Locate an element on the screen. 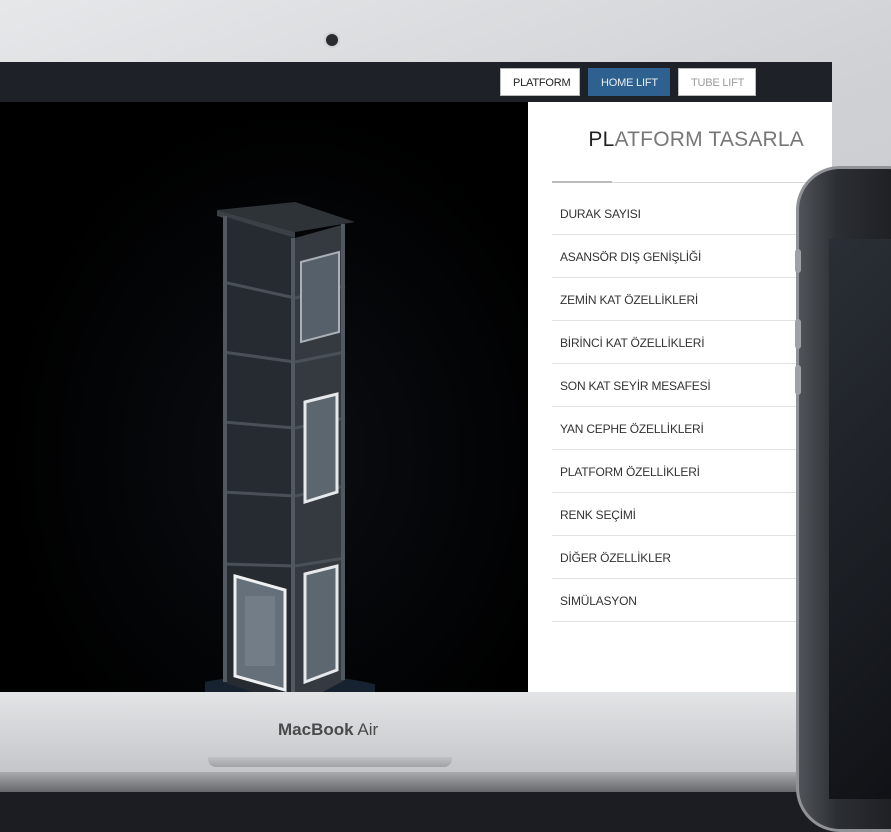 This screenshot has height=832, width=891. product-tabs: PLATFORM HOME LIFT TUBE LIFT is located at coordinates (628, 82).